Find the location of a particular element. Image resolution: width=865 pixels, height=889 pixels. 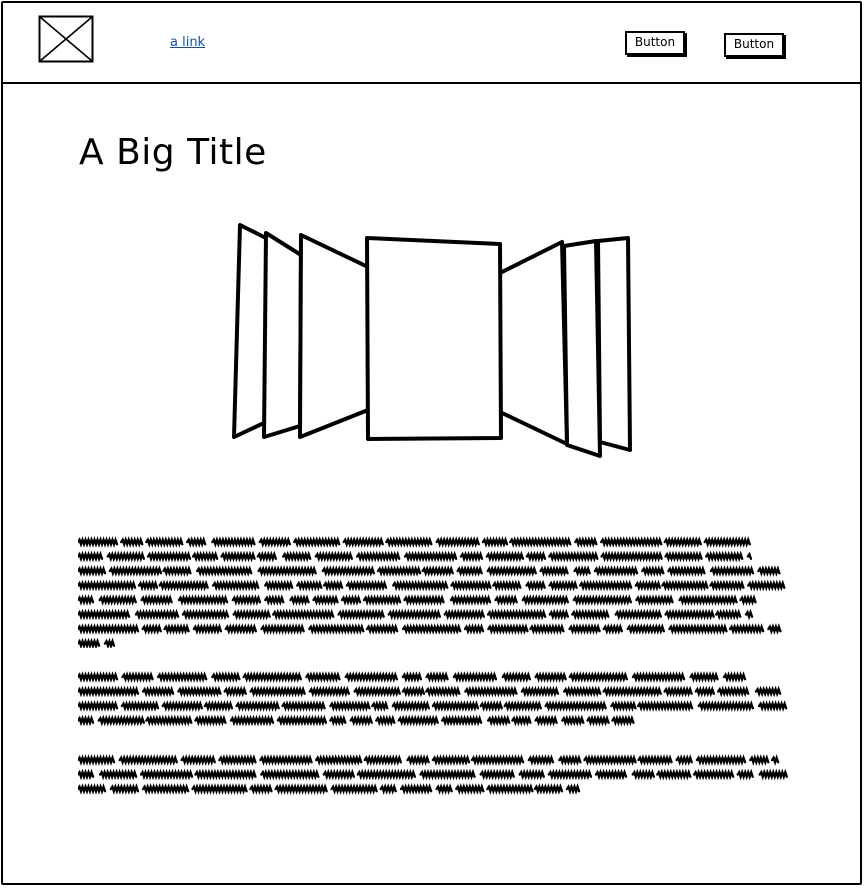

header: a link Button Button is located at coordinates (431, 42).